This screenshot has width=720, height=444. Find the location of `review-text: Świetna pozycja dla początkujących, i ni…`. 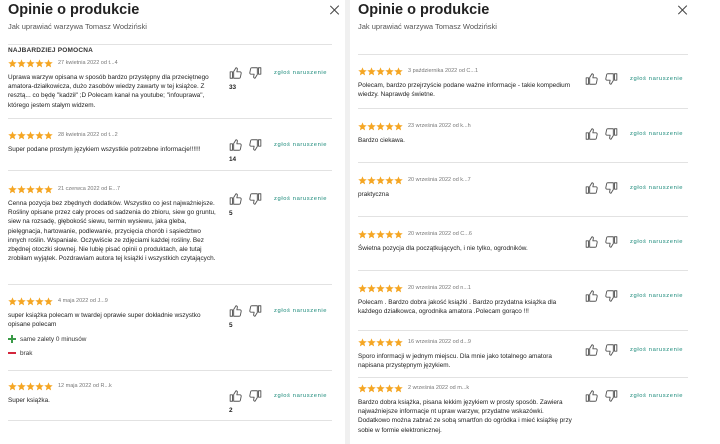

review-text: Świetna pozycja dla początkujących, i ni… is located at coordinates (443, 248).